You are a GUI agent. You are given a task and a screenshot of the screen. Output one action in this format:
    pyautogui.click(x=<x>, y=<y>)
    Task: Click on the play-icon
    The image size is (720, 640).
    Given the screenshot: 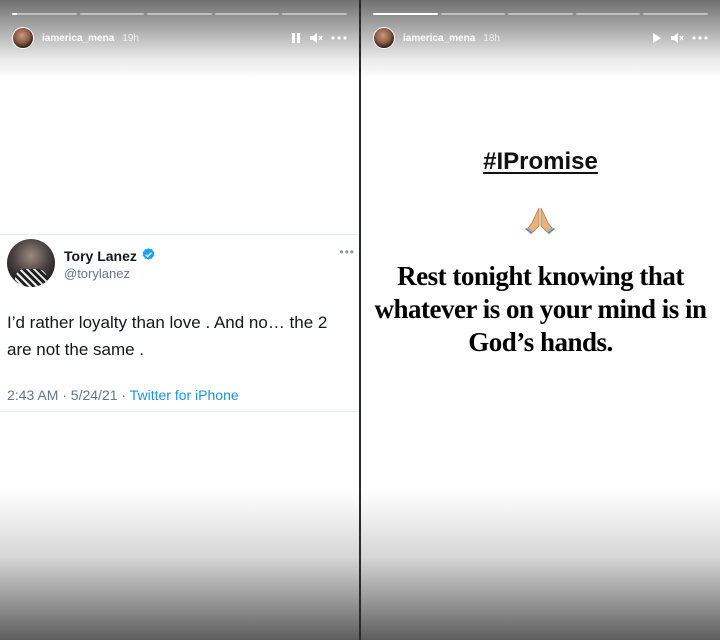 What is the action you would take?
    pyautogui.click(x=657, y=38)
    